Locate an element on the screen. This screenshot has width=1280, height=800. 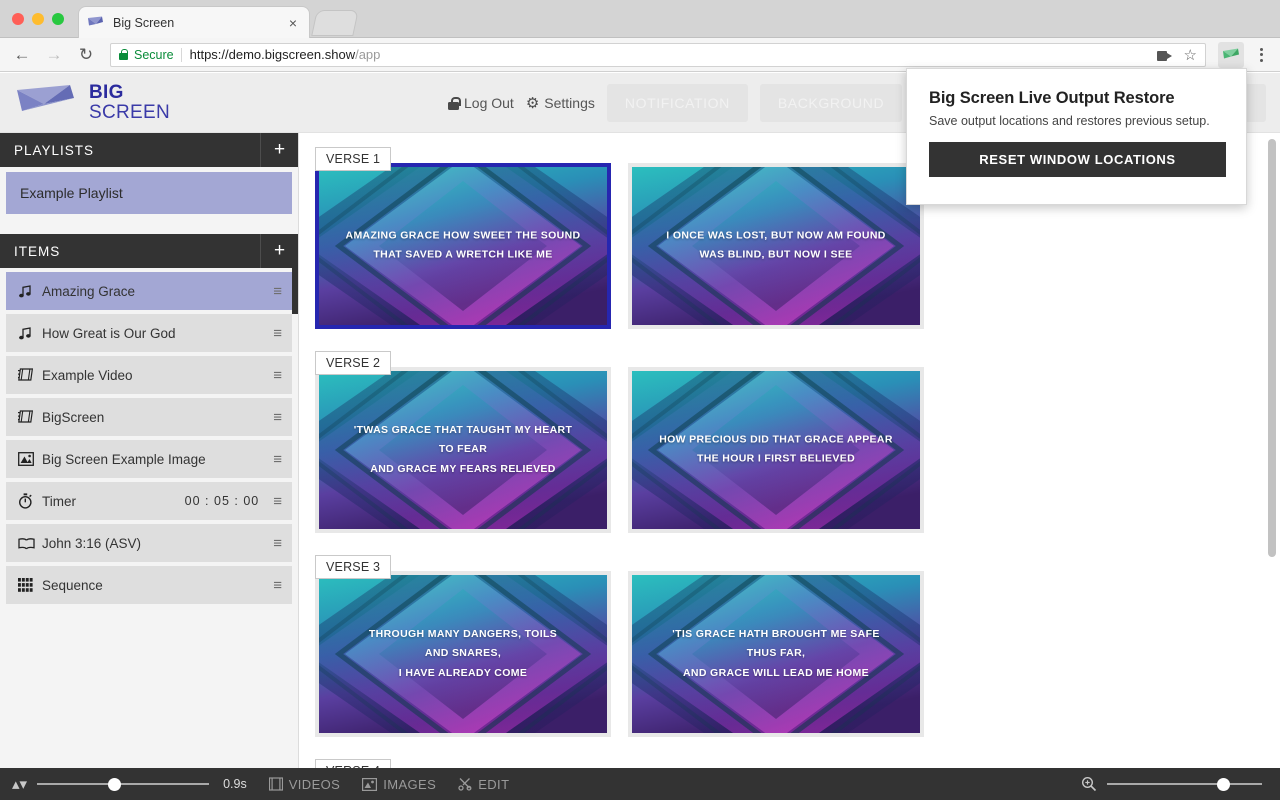
sidebar-item-bigscreen: BigScreen ≡ is located at coordinates (149, 417).